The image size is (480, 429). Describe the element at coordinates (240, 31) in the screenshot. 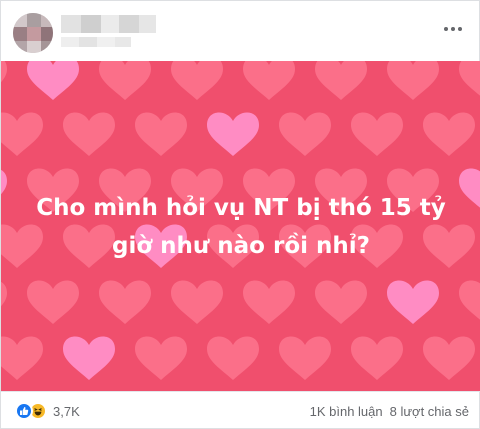

I see `post-header` at that location.